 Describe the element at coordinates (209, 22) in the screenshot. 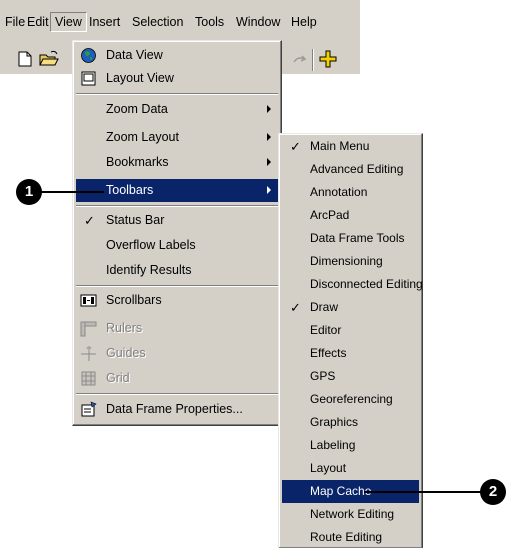

I see `menu-tools: Tools` at that location.